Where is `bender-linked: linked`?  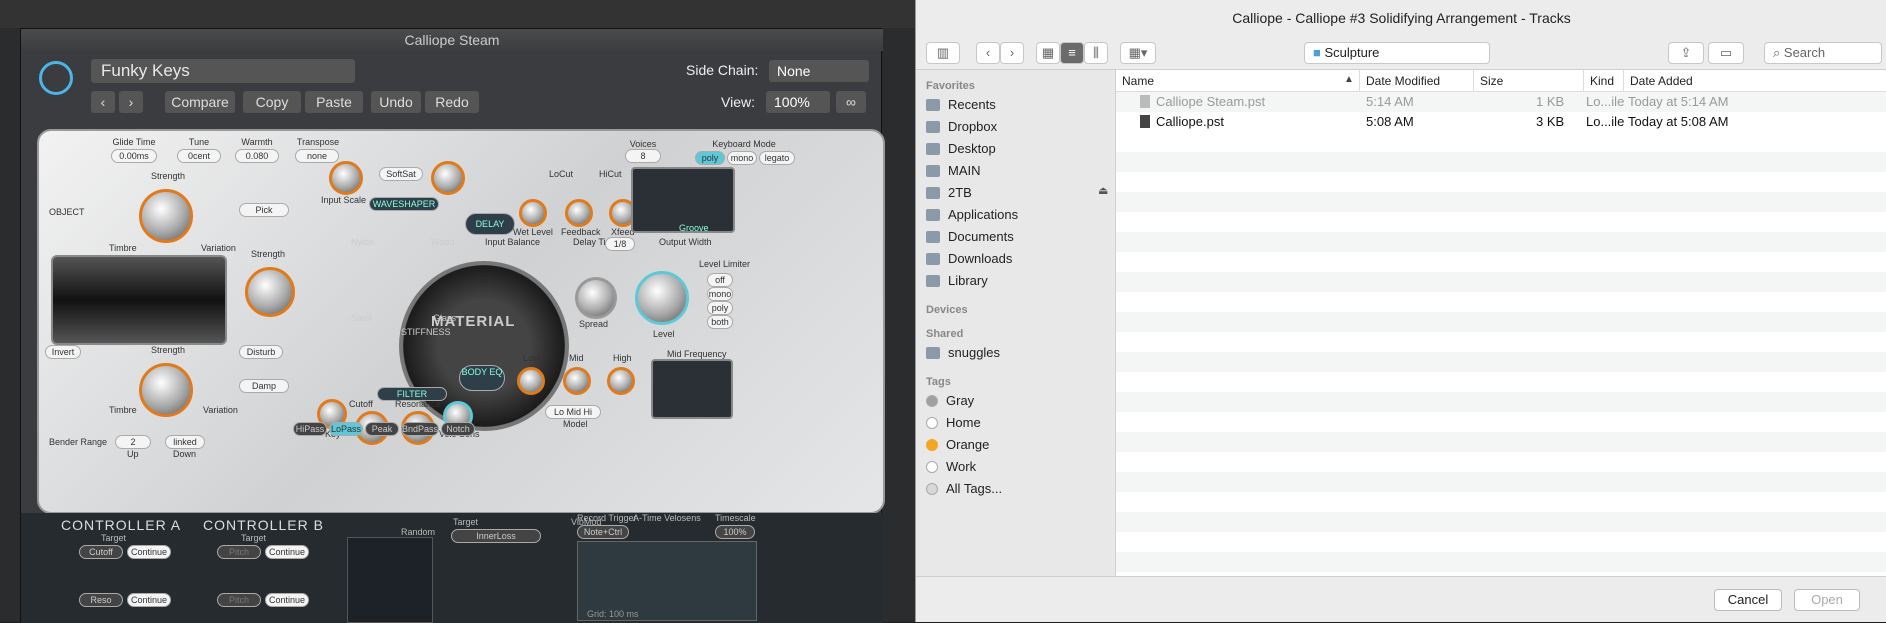
bender-linked: linked is located at coordinates (185, 442).